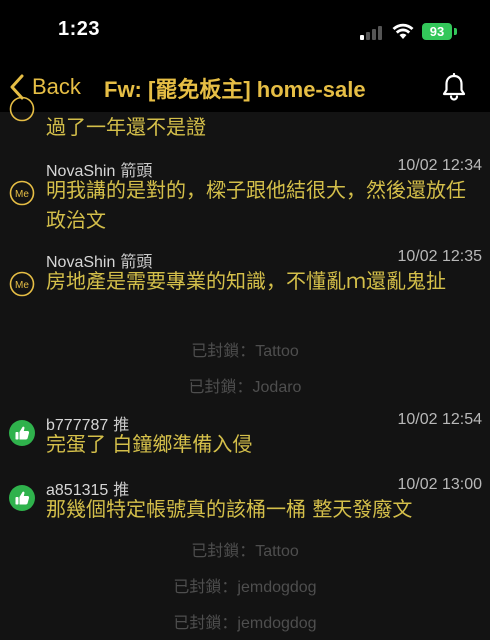 The width and height of the screenshot is (490, 640). Describe the element at coordinates (22, 109) in the screenshot. I see `me-badge-icon` at that location.